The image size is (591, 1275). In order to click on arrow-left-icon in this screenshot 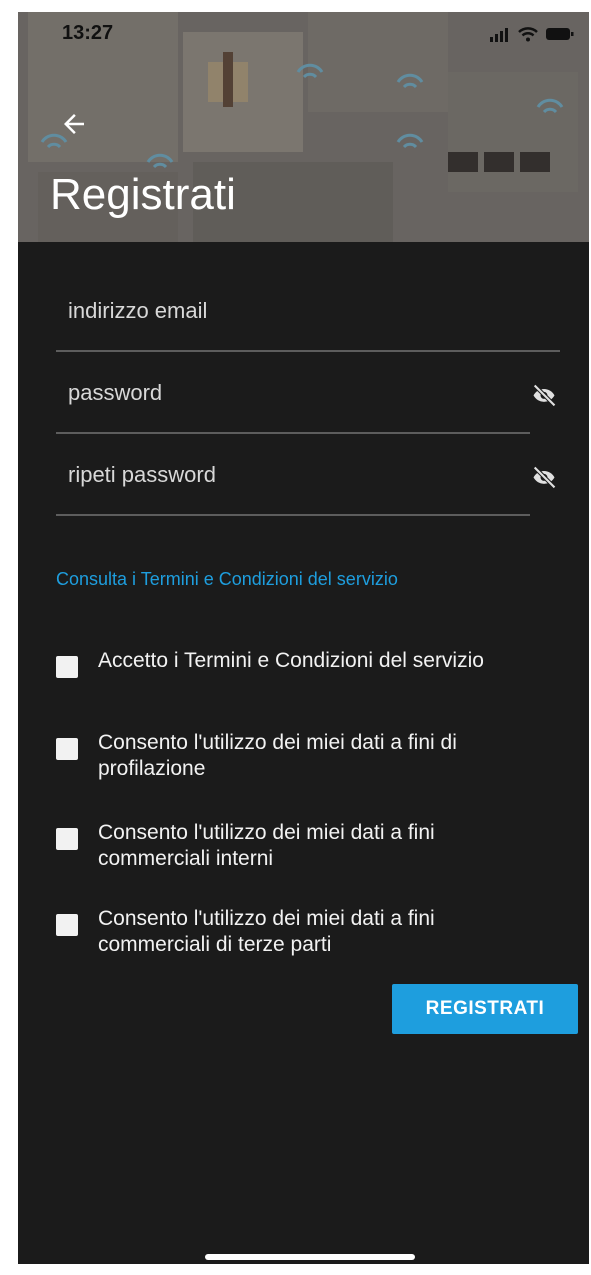, I will do `click(74, 124)`.